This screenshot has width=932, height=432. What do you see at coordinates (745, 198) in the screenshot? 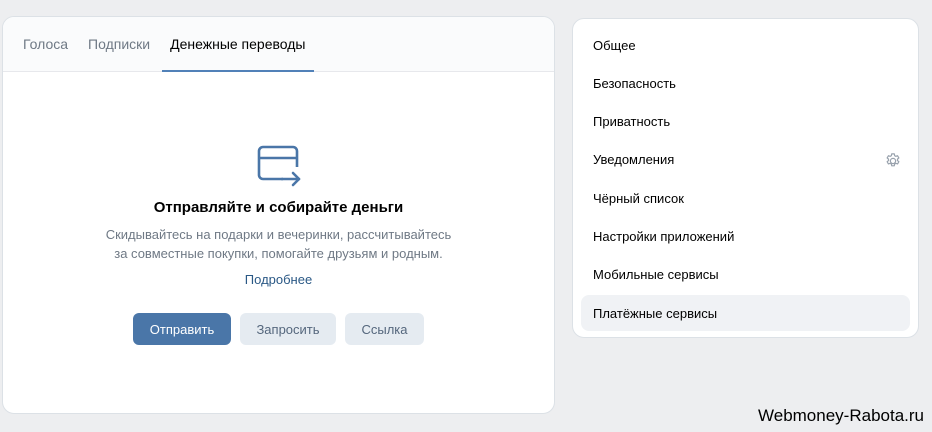
I see `menu-item-blacklist: Чёрный список` at bounding box center [745, 198].